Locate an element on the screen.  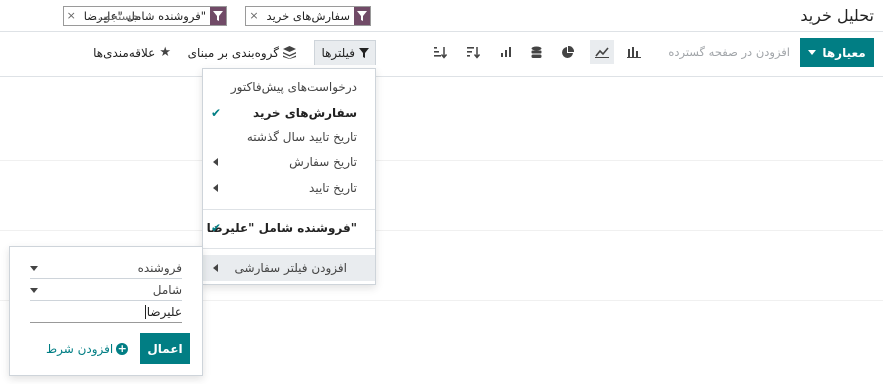
facet-label: سفارش‌های خرید is located at coordinates (308, 16).